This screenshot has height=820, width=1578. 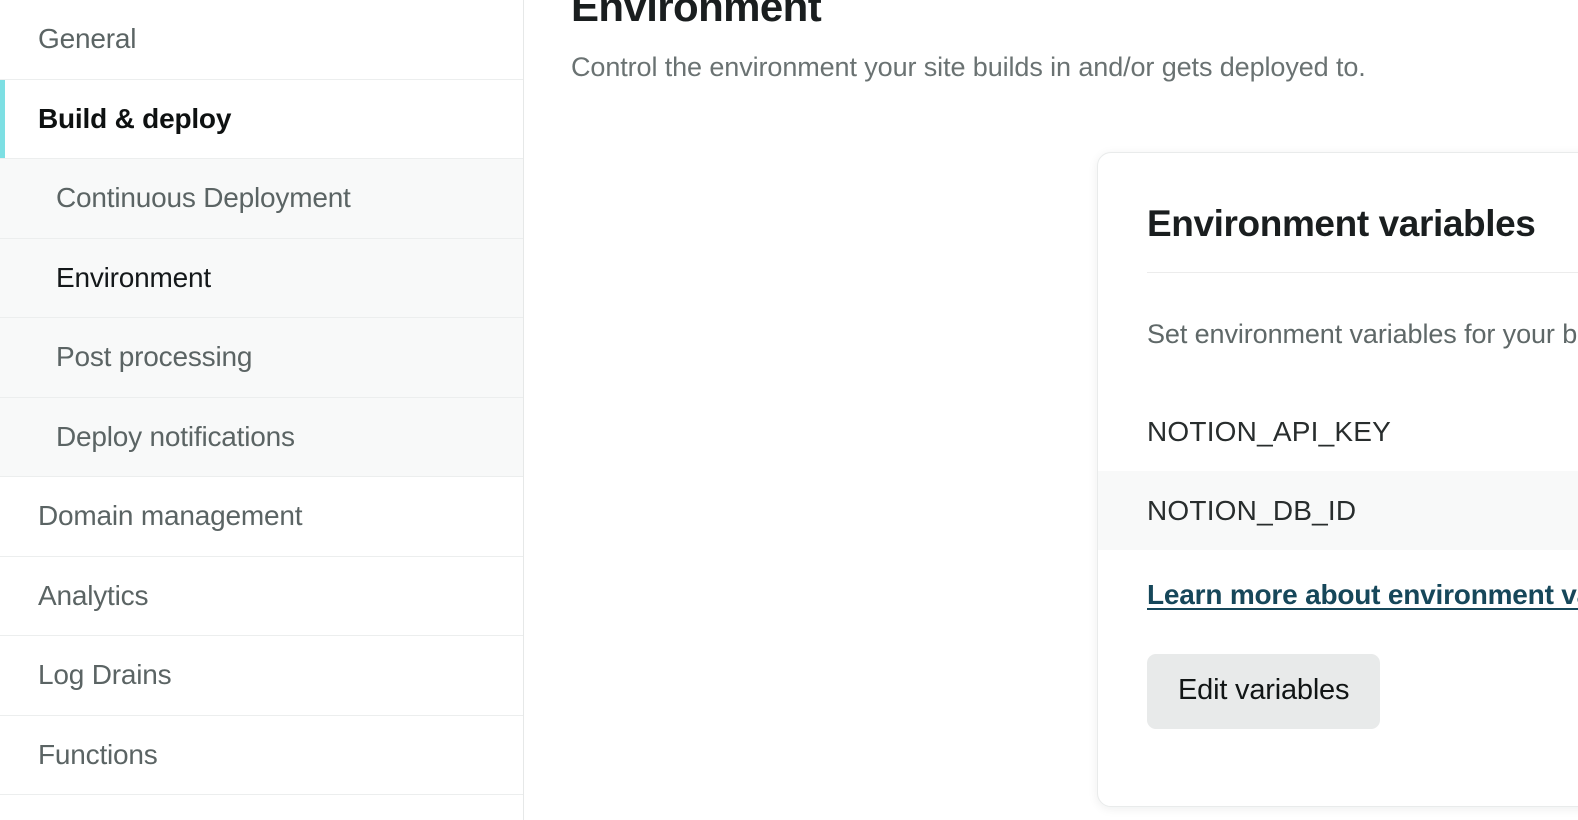 I want to click on sidebar-item-label: Post processing, so click(x=154, y=357).